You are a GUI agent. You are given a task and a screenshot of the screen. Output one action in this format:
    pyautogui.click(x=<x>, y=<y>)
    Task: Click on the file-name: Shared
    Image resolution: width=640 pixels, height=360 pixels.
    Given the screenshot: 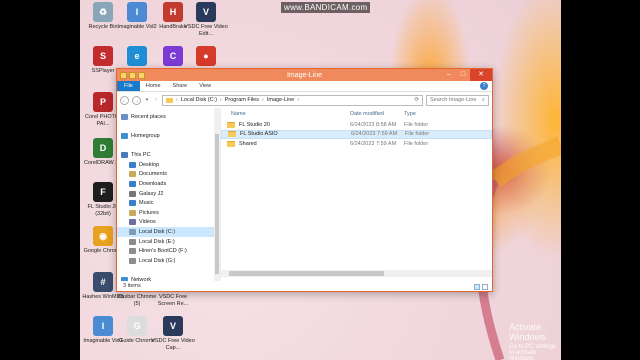 What is the action you would take?
    pyautogui.click(x=248, y=143)
    